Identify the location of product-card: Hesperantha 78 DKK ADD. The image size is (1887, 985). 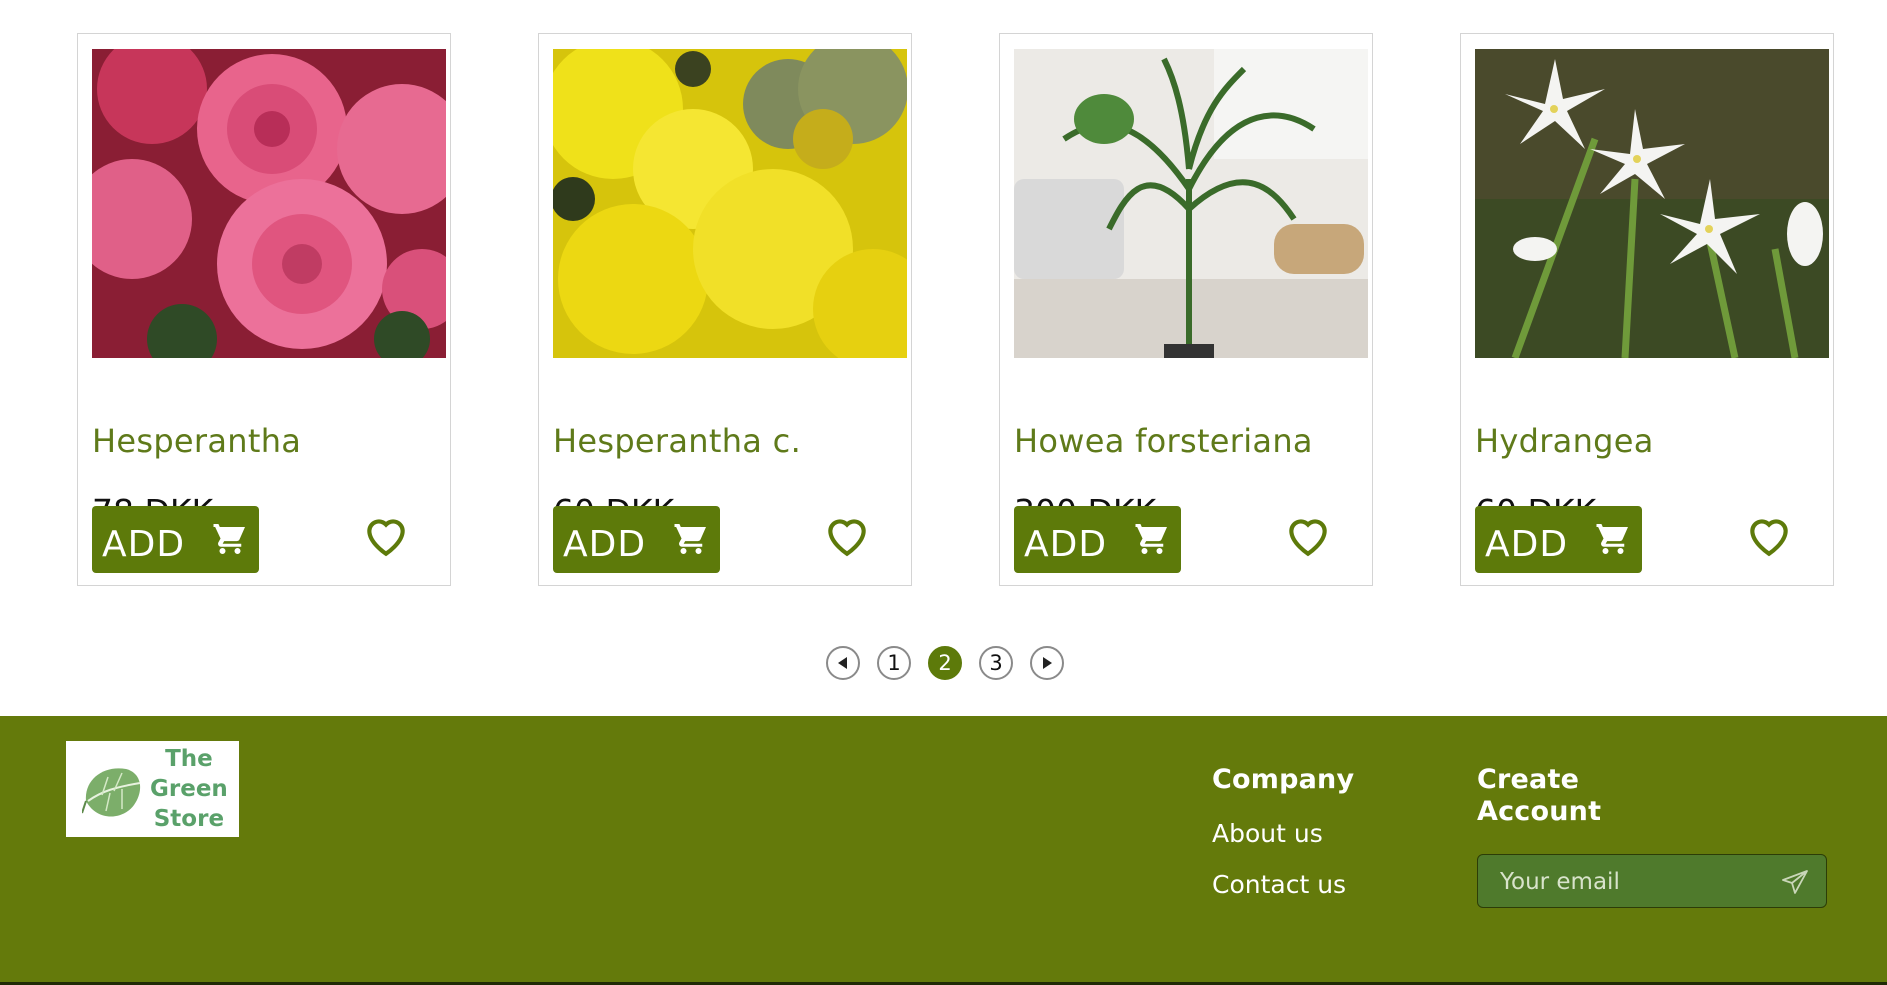
(264, 309).